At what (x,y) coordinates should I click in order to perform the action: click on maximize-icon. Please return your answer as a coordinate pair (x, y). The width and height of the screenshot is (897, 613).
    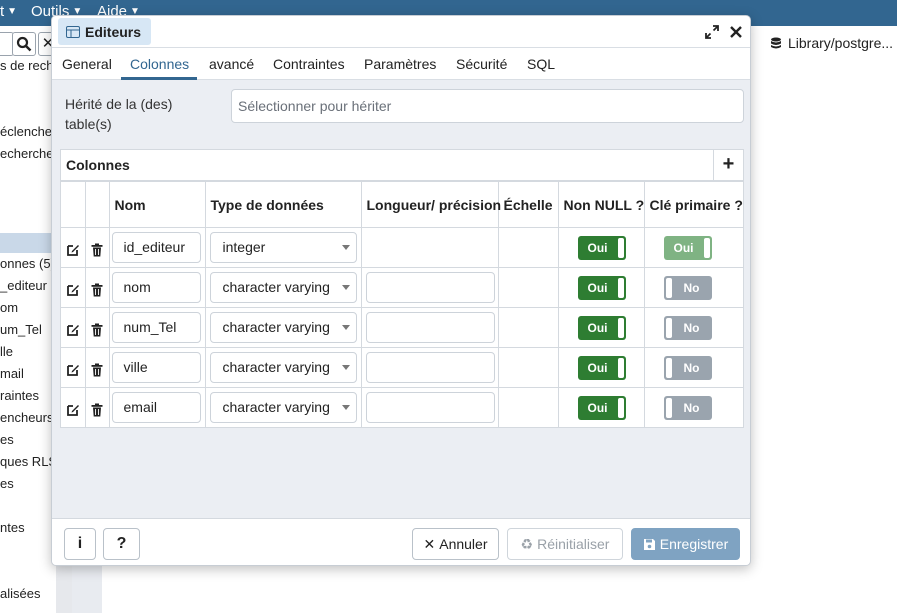
    Looking at the image, I should click on (712, 32).